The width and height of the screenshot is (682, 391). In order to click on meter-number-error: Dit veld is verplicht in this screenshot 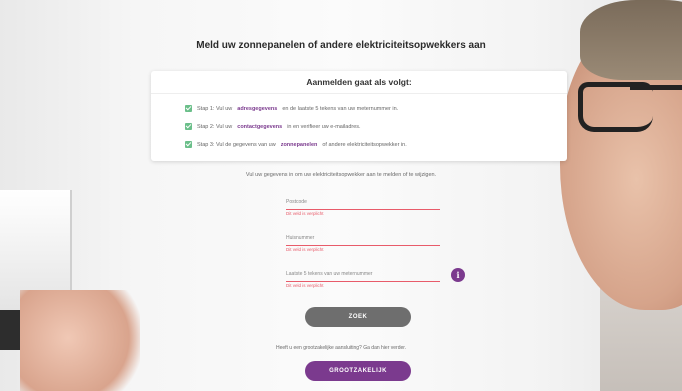, I will do `click(305, 285)`.